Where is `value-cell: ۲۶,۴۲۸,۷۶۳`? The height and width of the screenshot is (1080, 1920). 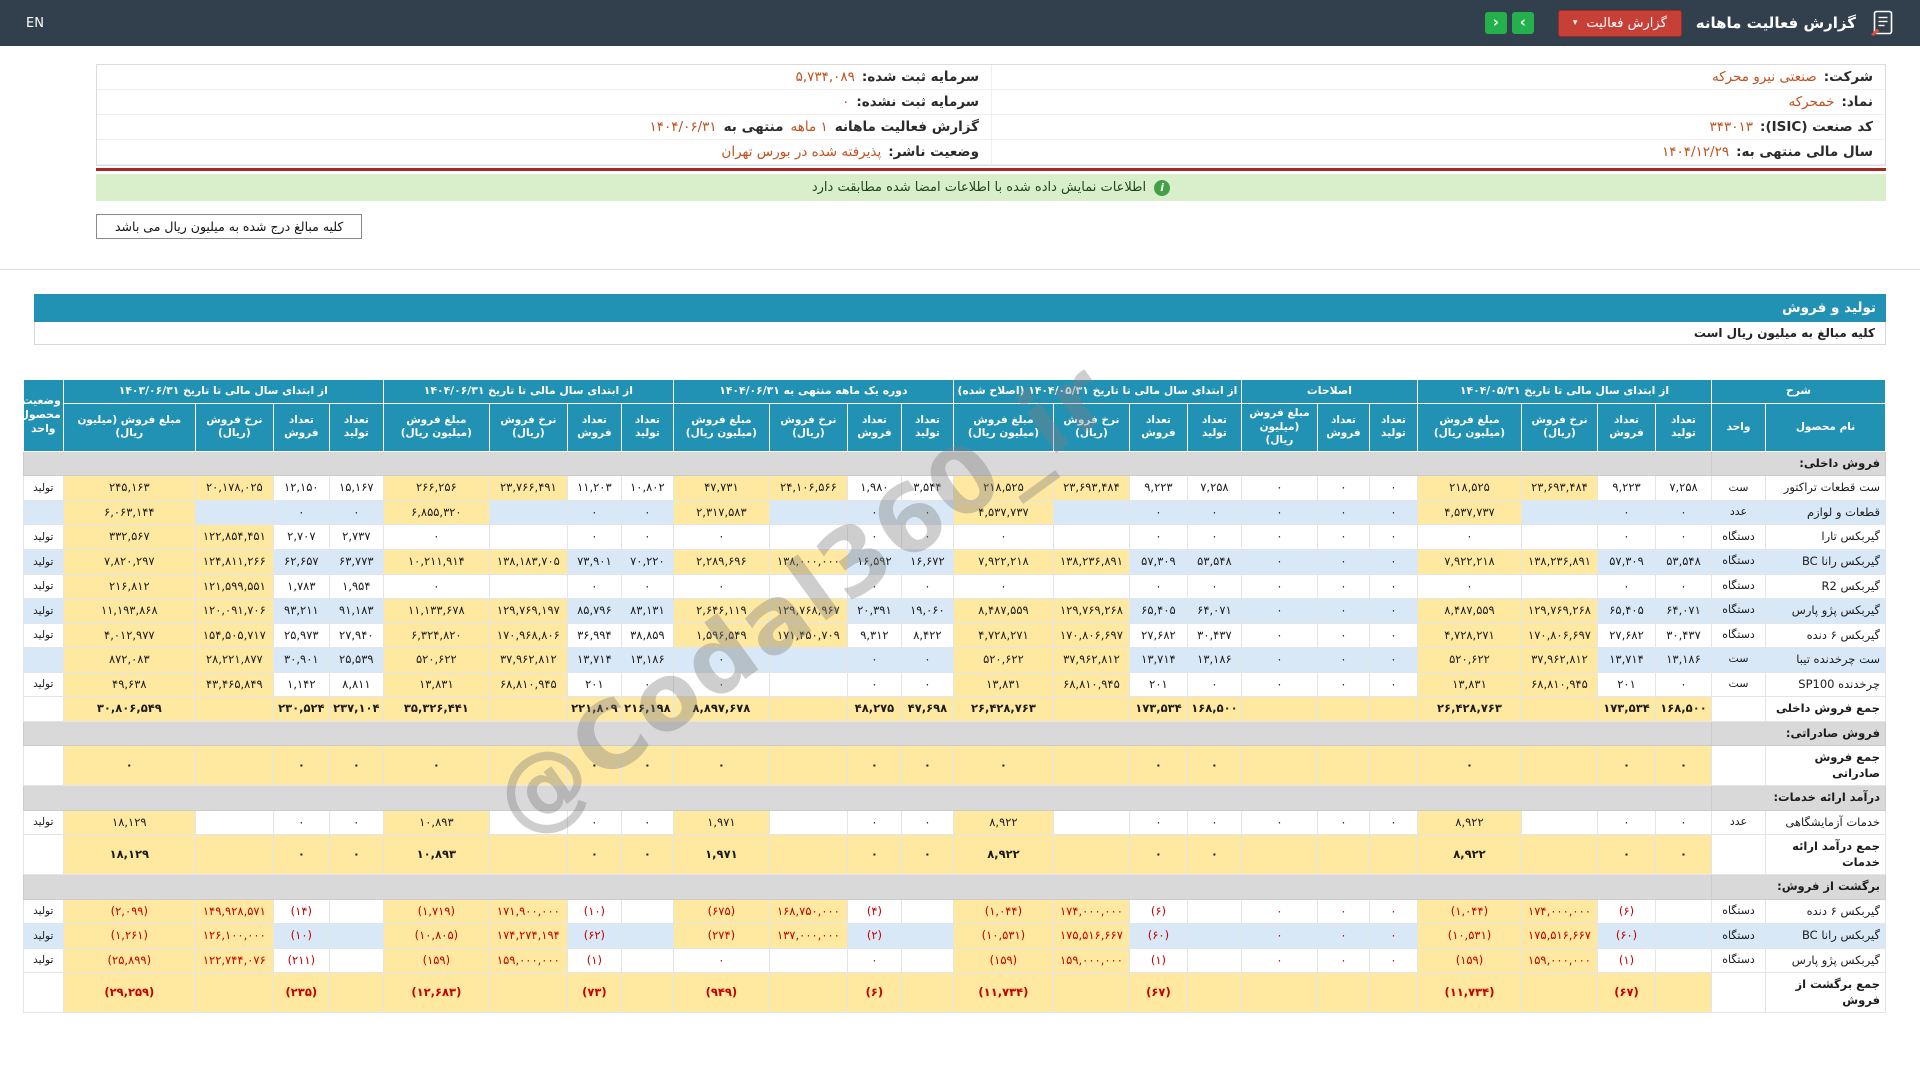 value-cell: ۲۶,۴۲۸,۷۶۳ is located at coordinates (1469, 709).